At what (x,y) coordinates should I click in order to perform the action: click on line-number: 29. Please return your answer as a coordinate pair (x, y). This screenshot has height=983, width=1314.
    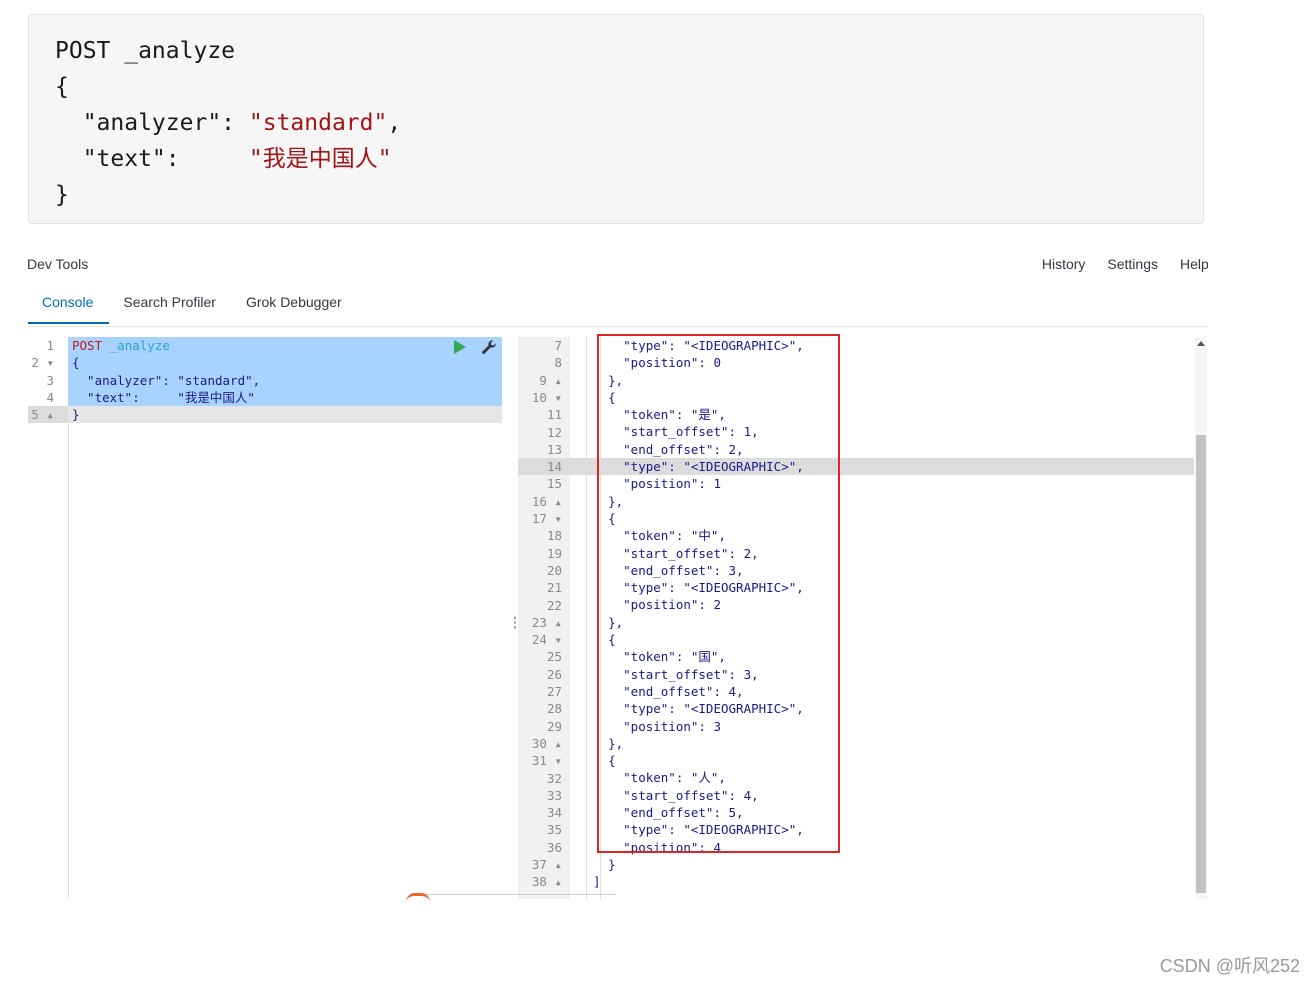
    Looking at the image, I should click on (554, 726).